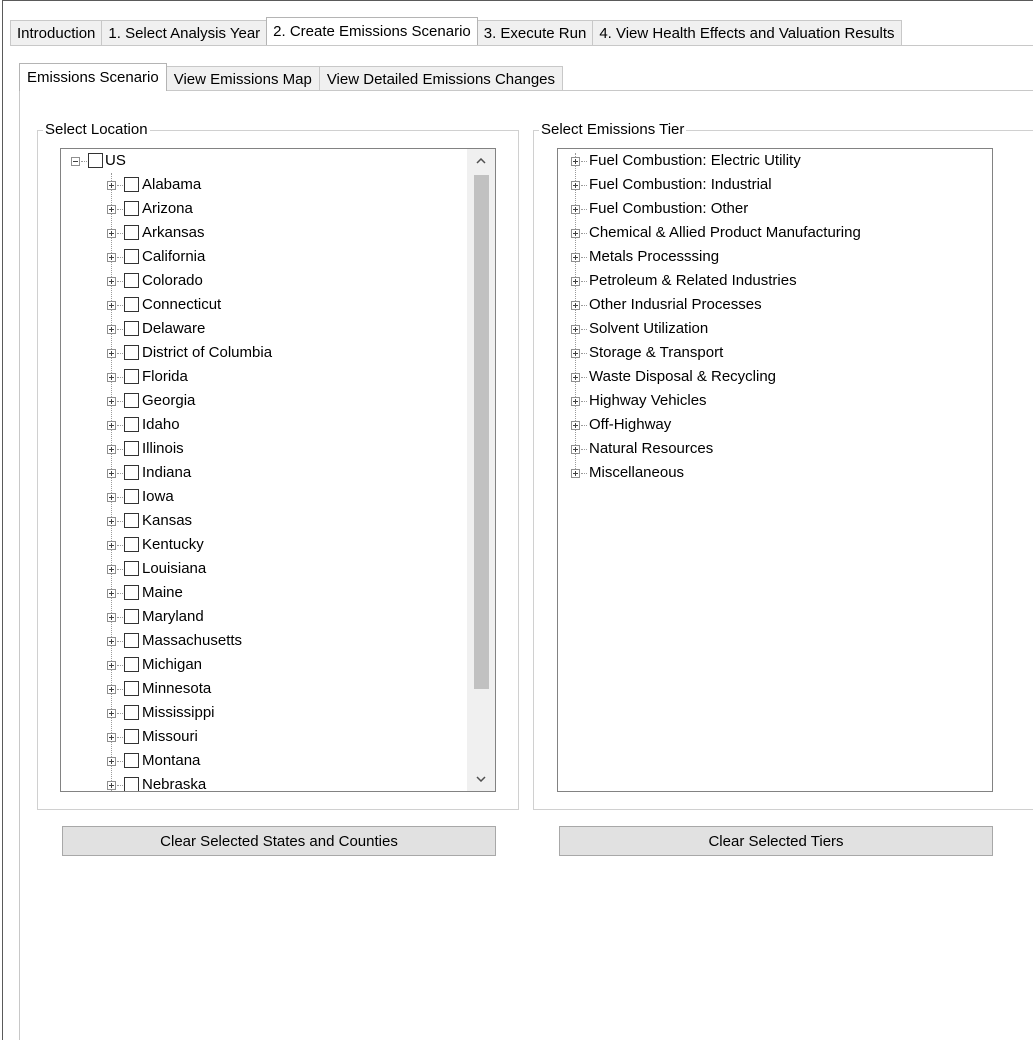 This screenshot has width=1033, height=1040. What do you see at coordinates (768, 209) in the screenshot?
I see `tree-item-tier: Fuel Combustion: Other` at bounding box center [768, 209].